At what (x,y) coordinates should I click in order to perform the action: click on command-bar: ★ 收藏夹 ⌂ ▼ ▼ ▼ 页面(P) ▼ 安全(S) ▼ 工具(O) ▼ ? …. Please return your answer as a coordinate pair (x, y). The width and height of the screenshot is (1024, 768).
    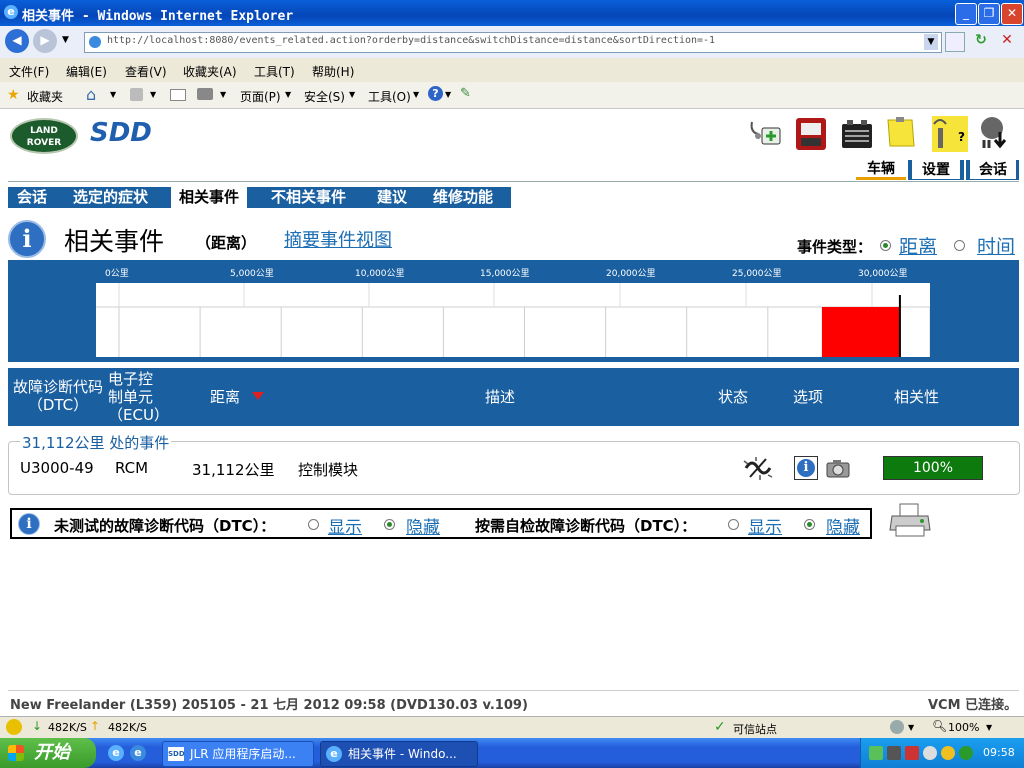
    Looking at the image, I should click on (512, 95).